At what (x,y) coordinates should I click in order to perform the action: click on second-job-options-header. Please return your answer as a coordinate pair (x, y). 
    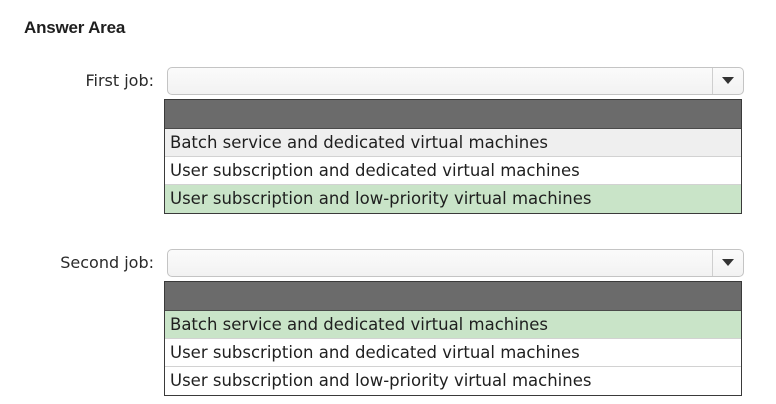
    Looking at the image, I should click on (453, 296).